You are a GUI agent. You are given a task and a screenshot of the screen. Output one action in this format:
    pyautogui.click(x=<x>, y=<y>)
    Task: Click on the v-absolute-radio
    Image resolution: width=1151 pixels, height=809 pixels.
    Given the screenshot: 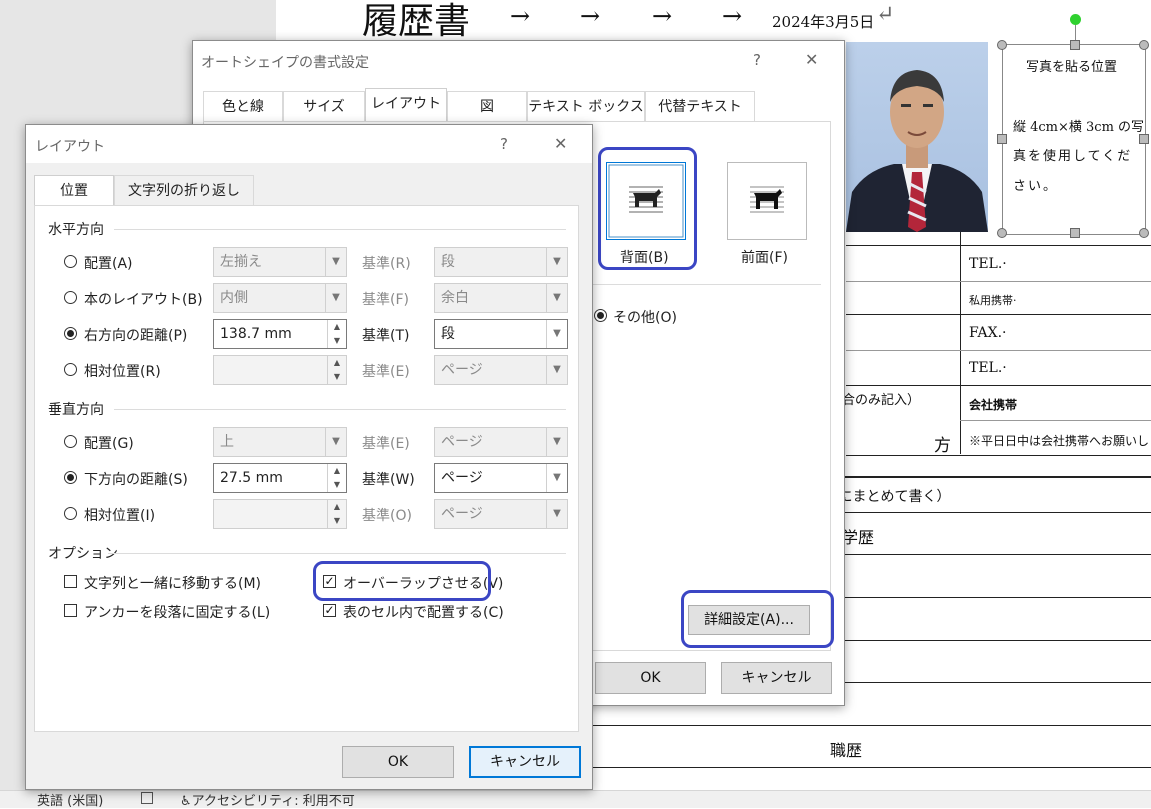 What is the action you would take?
    pyautogui.click(x=70, y=477)
    